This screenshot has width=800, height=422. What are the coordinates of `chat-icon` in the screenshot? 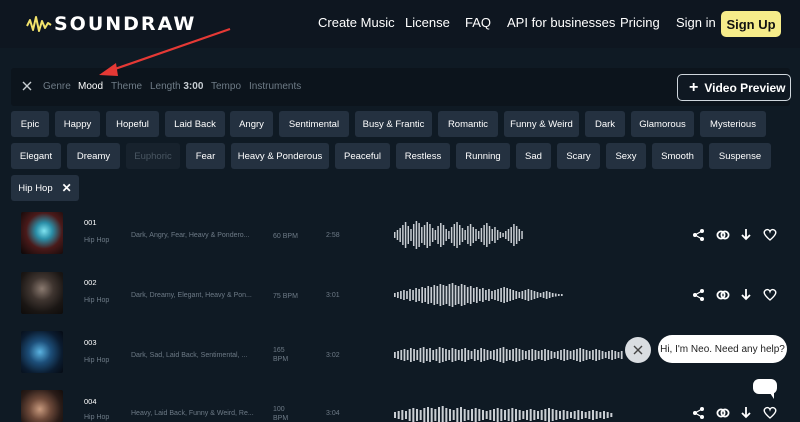 It's located at (766, 389).